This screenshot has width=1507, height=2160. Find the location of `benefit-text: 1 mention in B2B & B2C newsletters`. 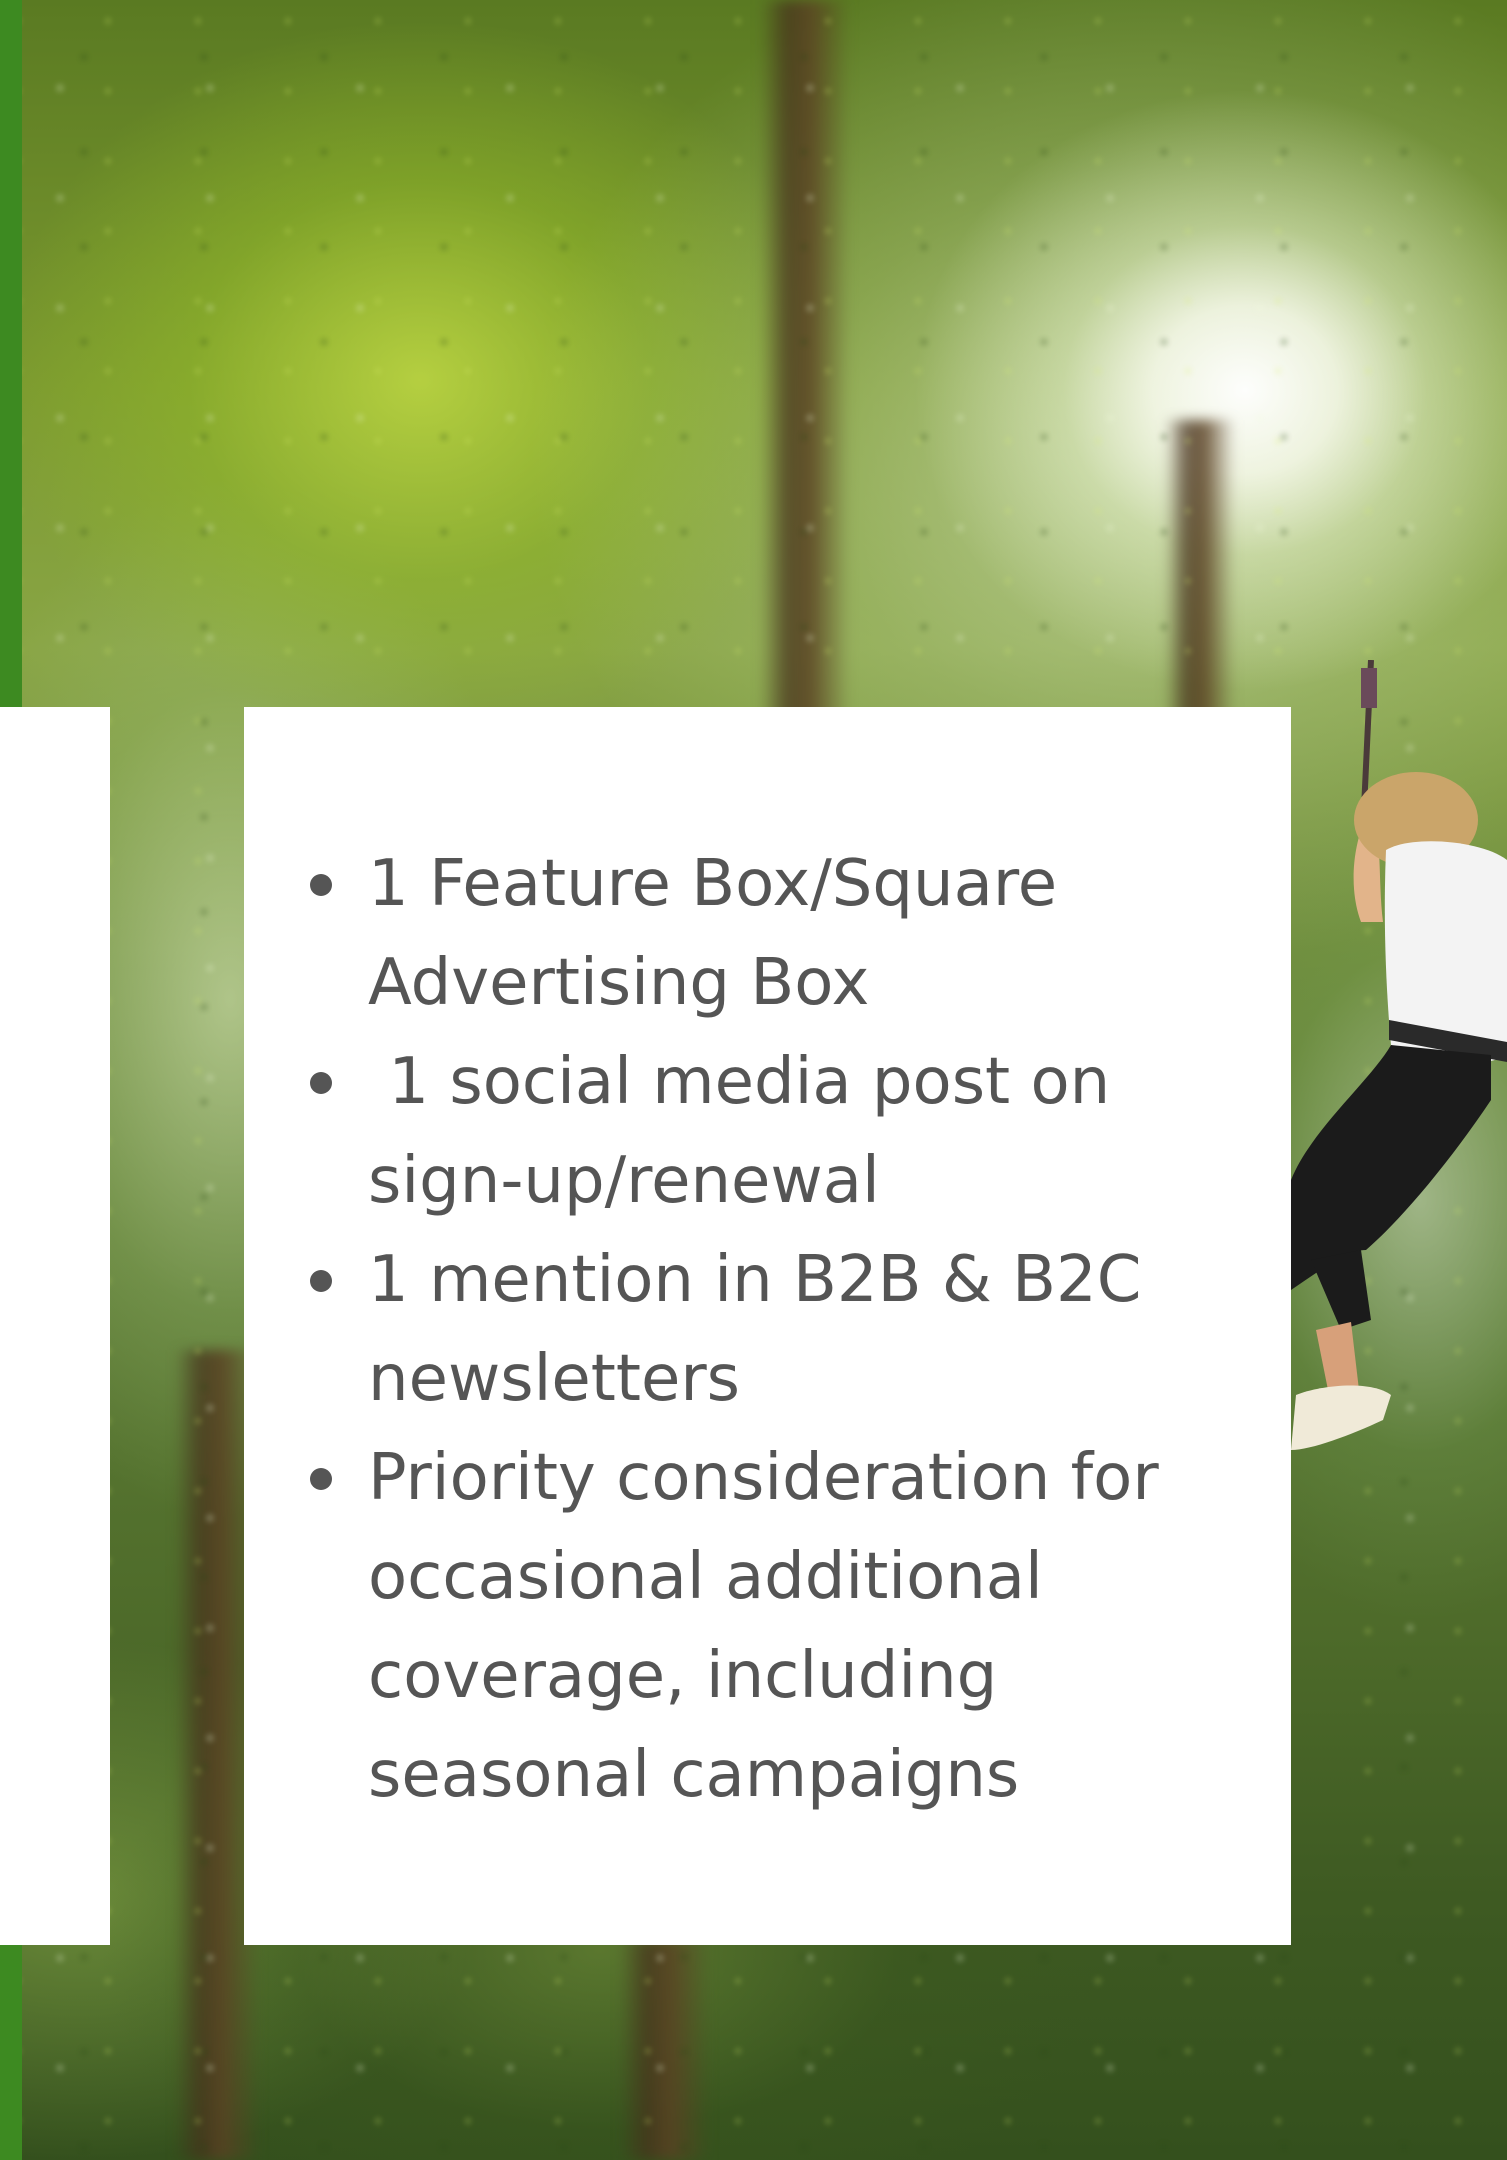

benefit-text: 1 mention in B2B & B2C newsletters is located at coordinates (765, 1329).